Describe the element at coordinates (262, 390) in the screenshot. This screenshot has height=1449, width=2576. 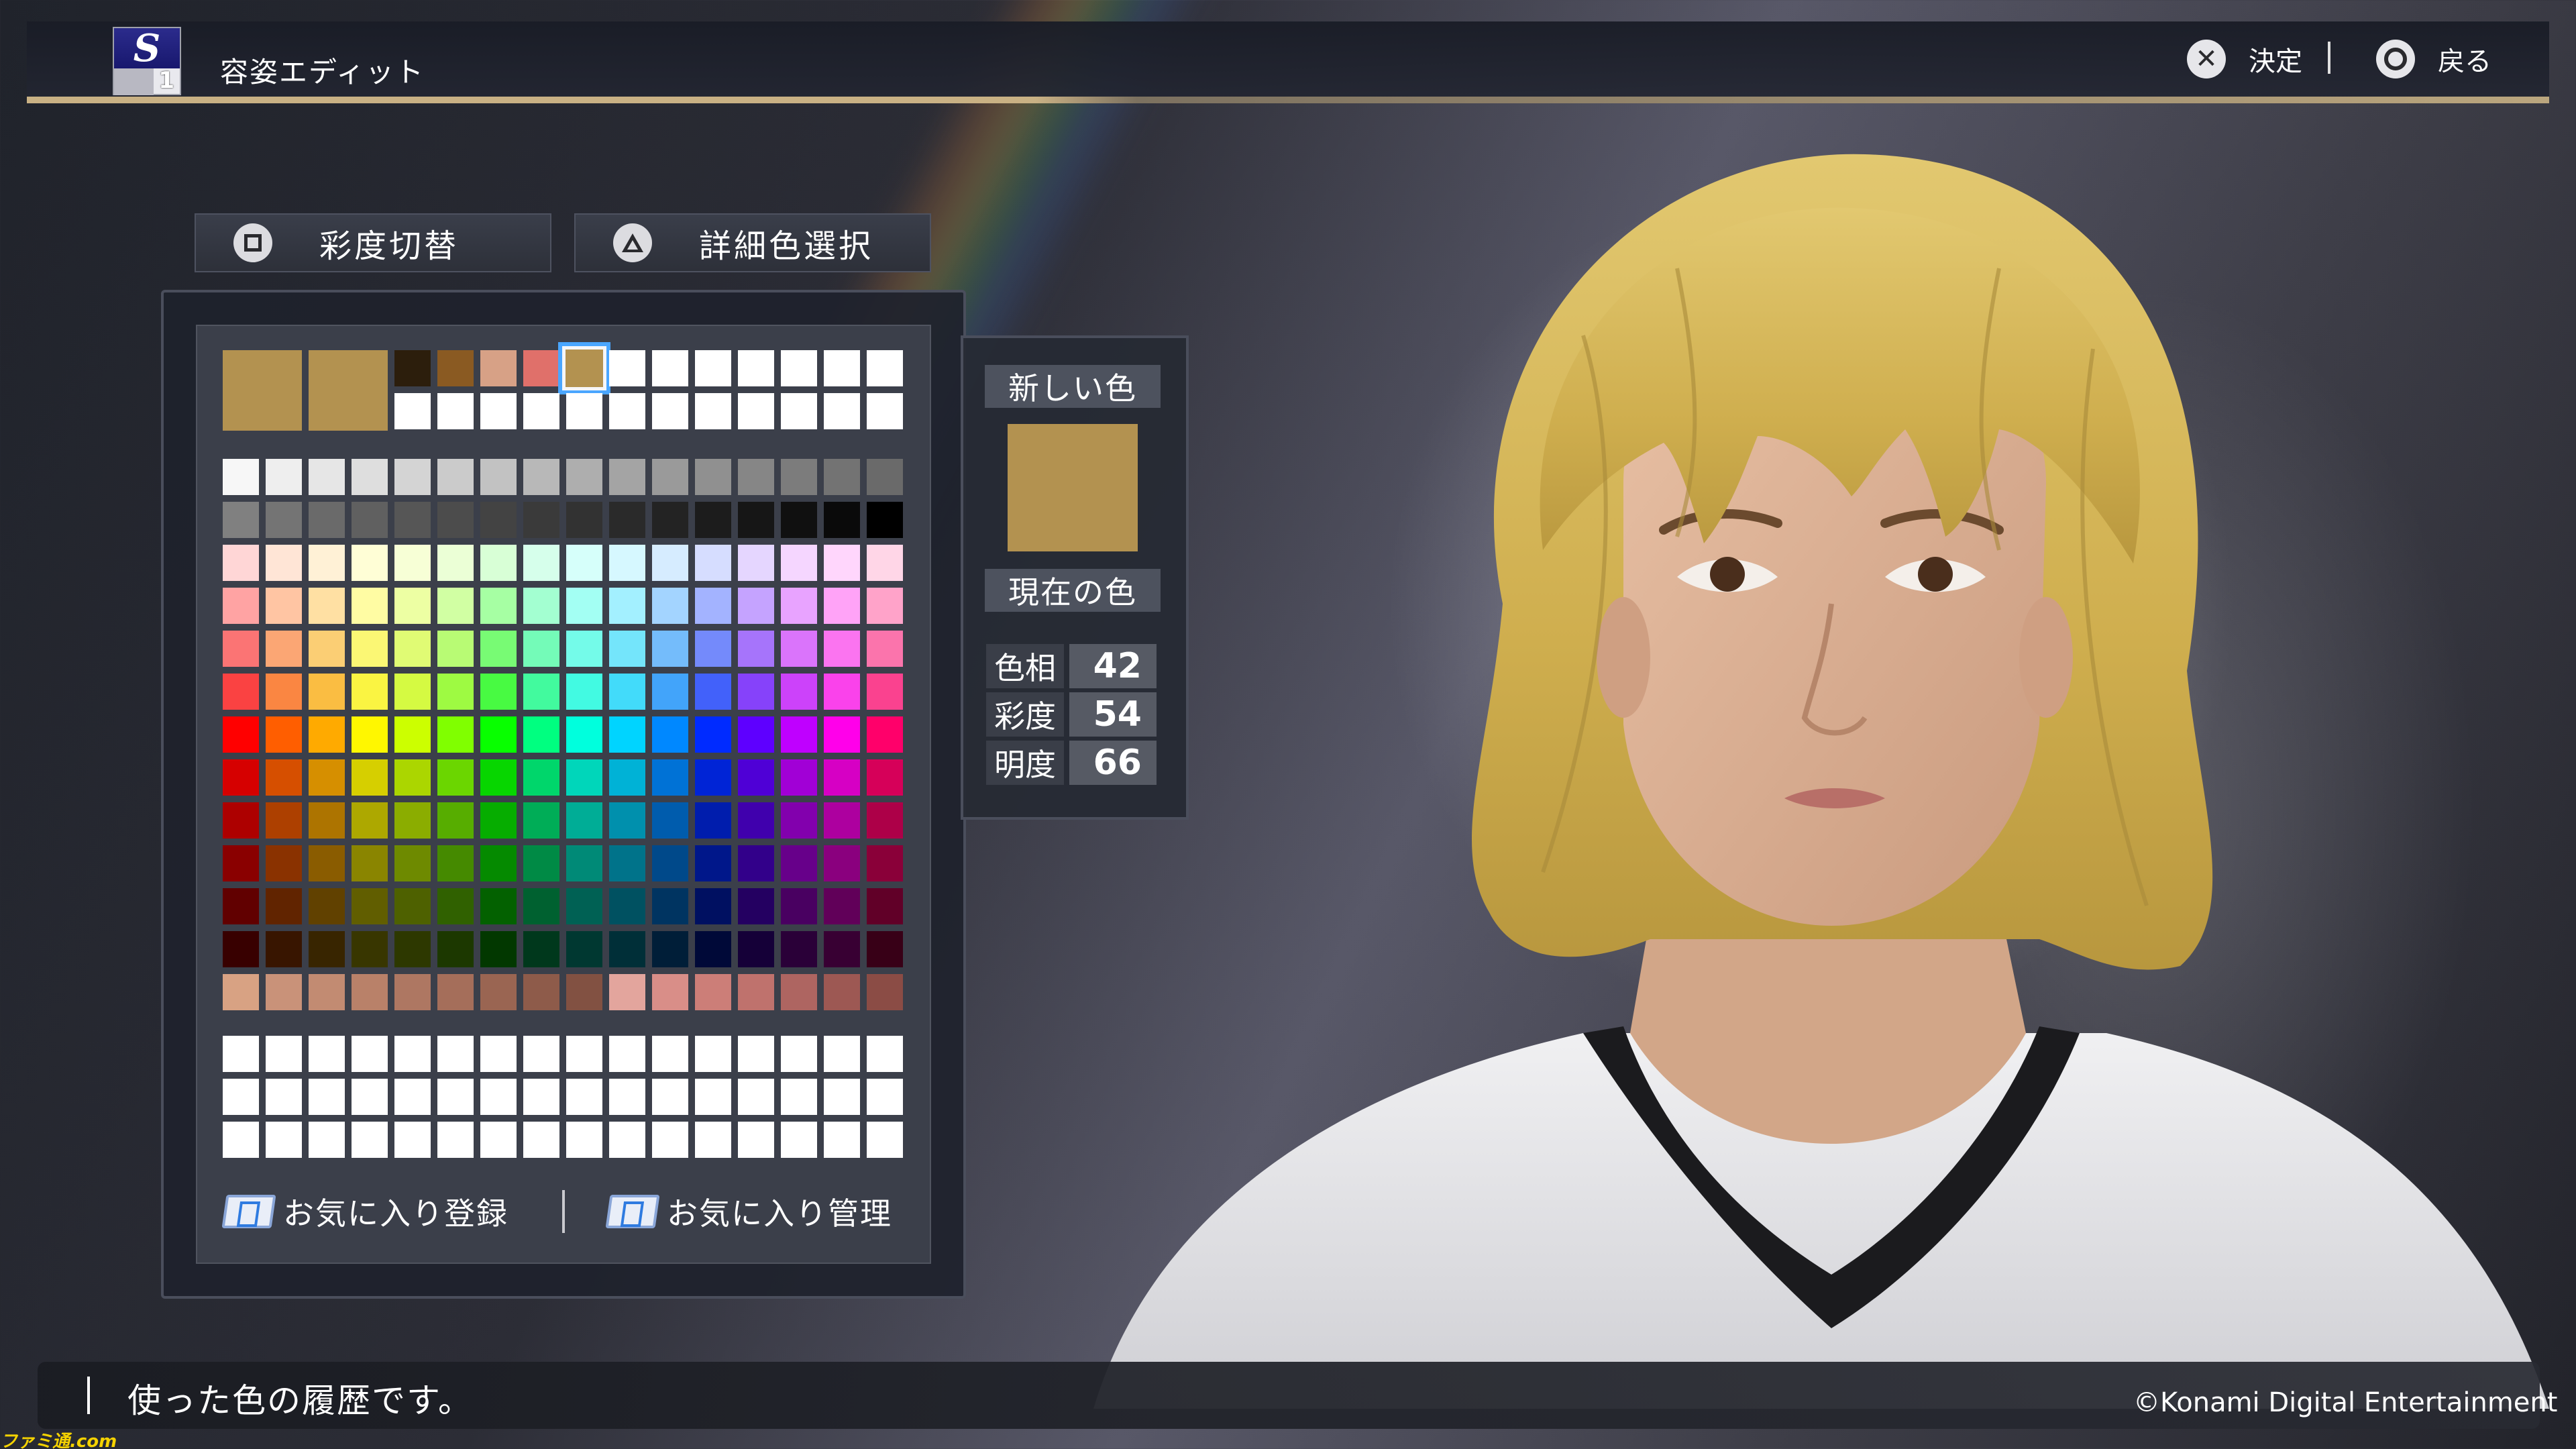
I see `recent-color-large` at that location.